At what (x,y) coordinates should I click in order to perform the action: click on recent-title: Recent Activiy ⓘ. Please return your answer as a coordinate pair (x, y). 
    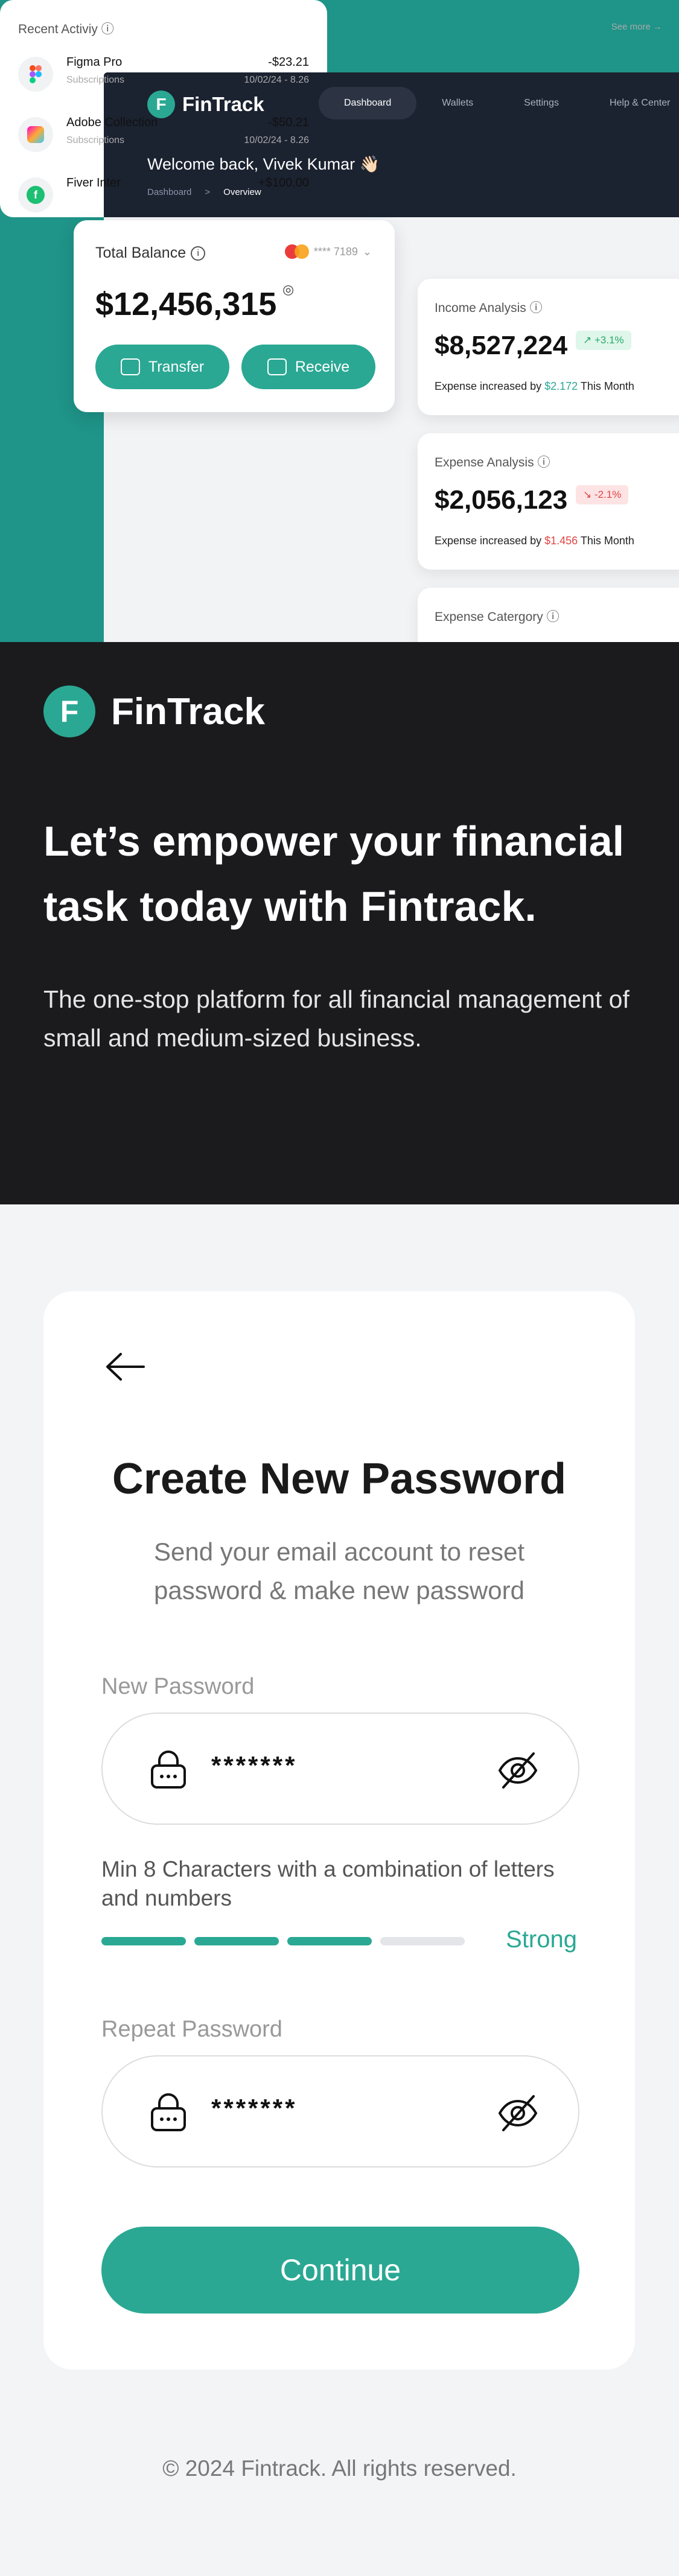
    Looking at the image, I should click on (66, 29).